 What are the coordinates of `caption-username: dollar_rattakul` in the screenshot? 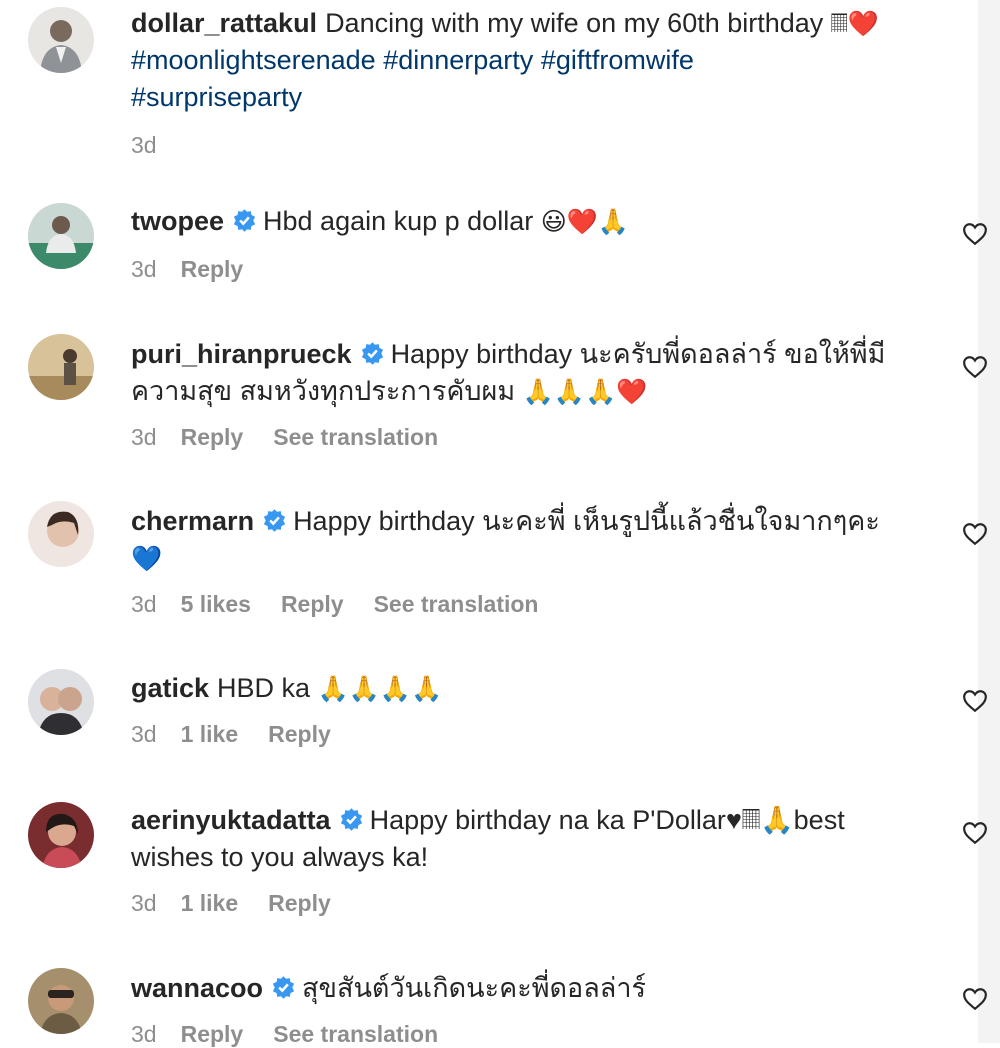 It's located at (224, 23).